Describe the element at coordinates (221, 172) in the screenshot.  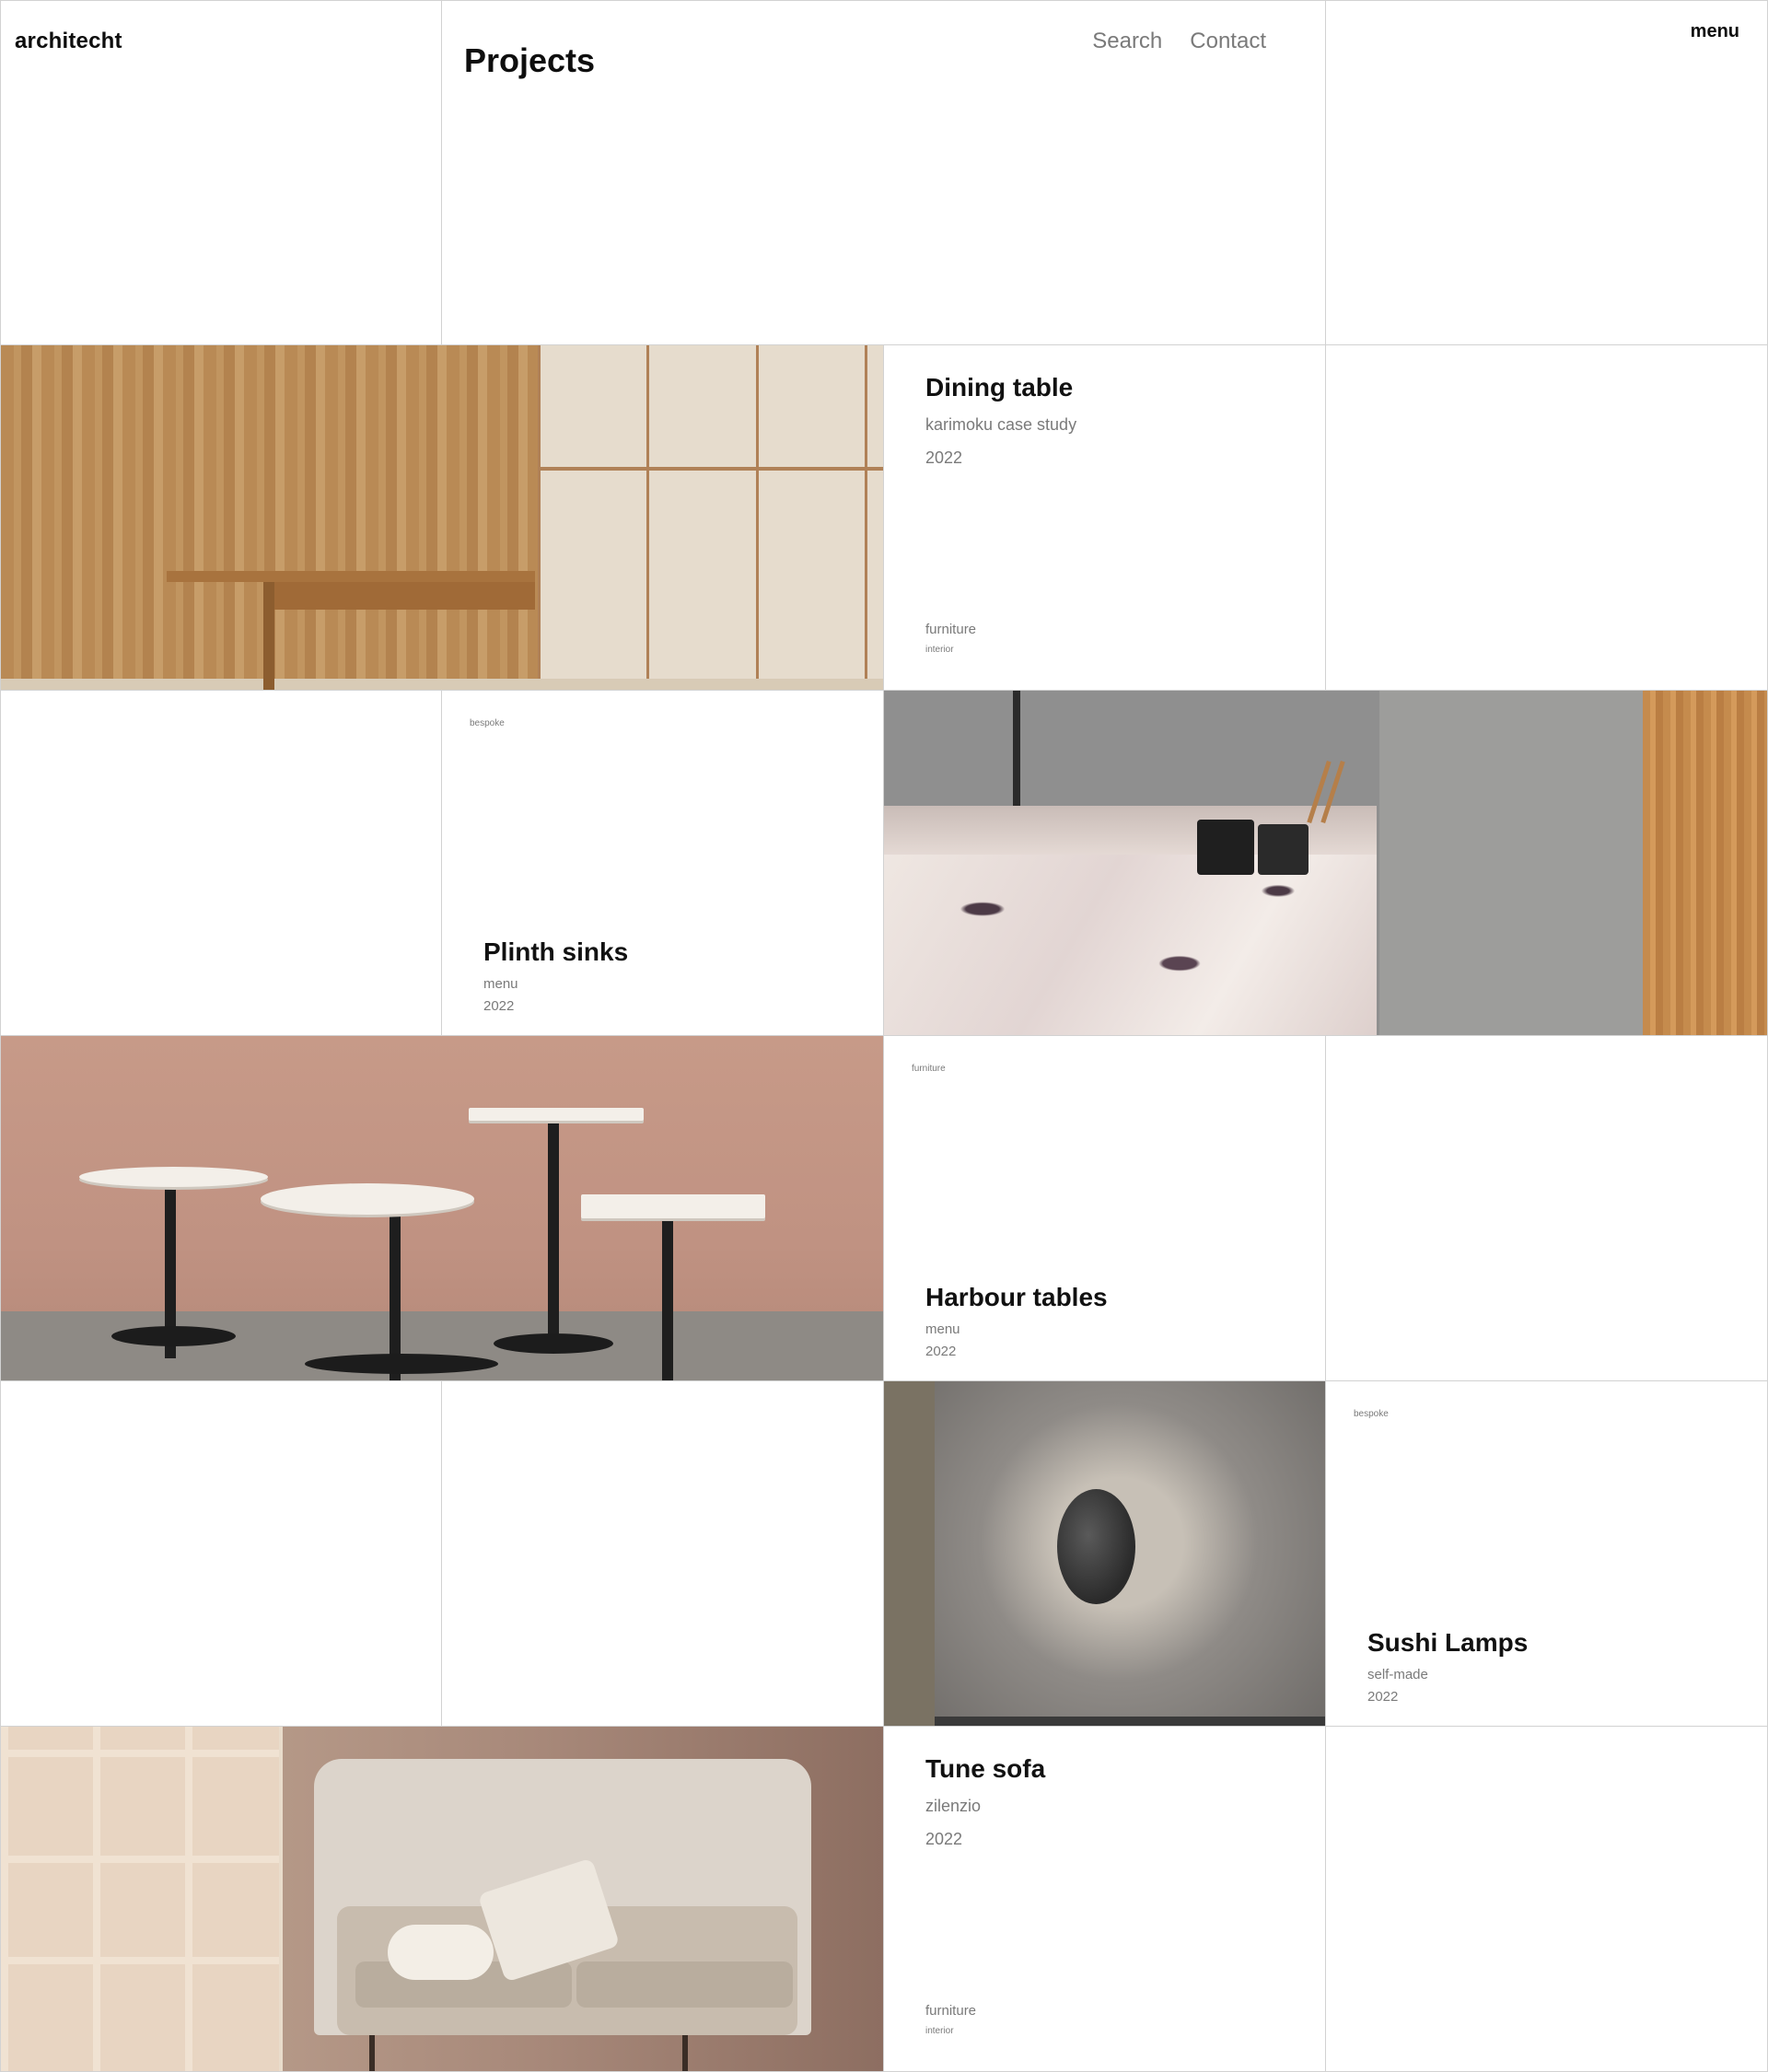
I see `header-brand-cell: architecht` at that location.